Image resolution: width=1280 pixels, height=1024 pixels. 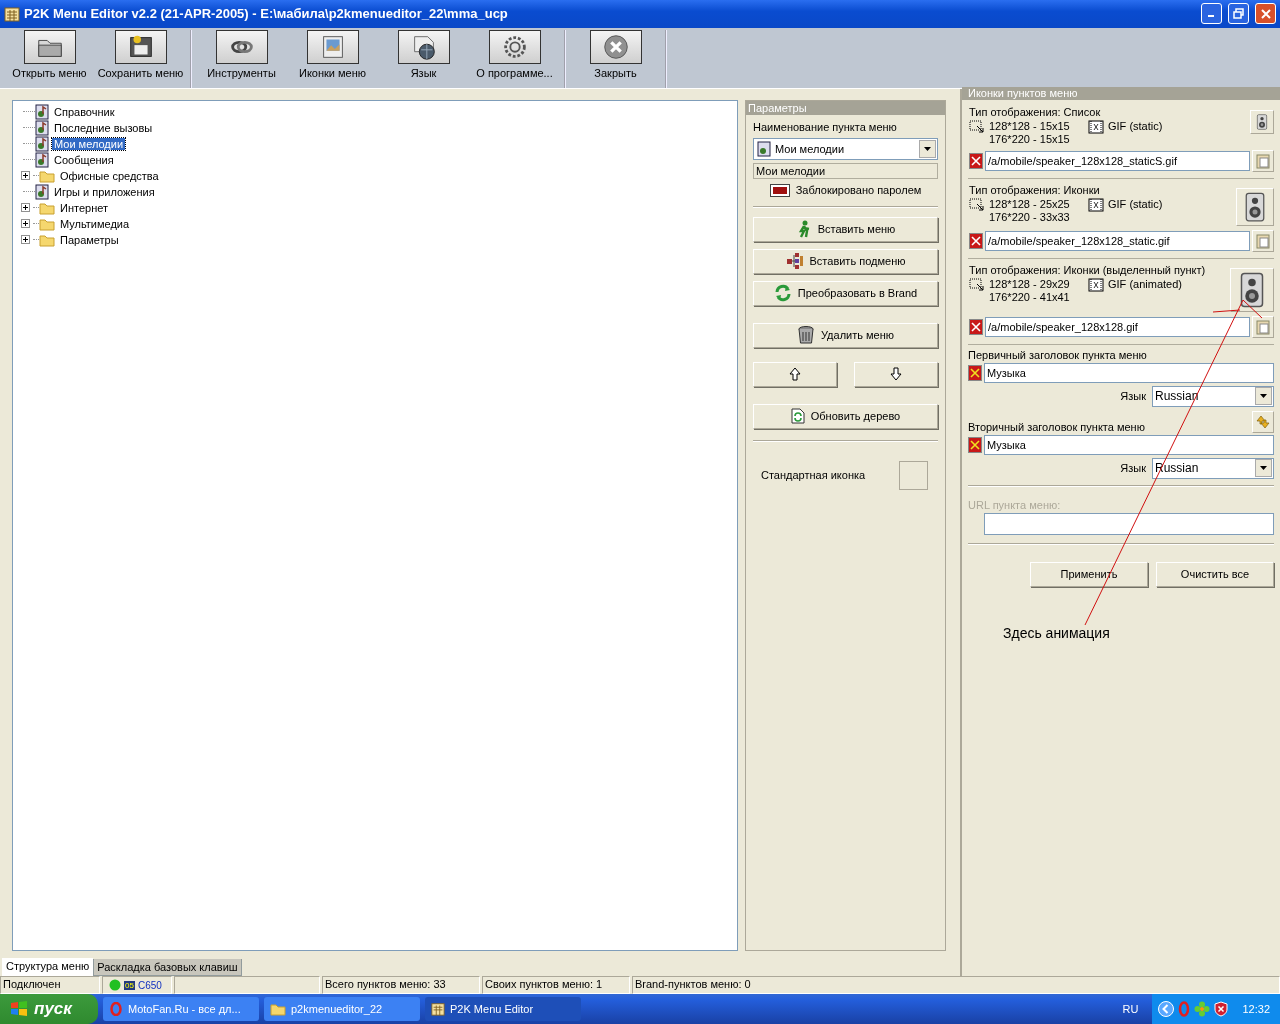 What do you see at coordinates (1129, 523) in the screenshot?
I see `url-field` at bounding box center [1129, 523].